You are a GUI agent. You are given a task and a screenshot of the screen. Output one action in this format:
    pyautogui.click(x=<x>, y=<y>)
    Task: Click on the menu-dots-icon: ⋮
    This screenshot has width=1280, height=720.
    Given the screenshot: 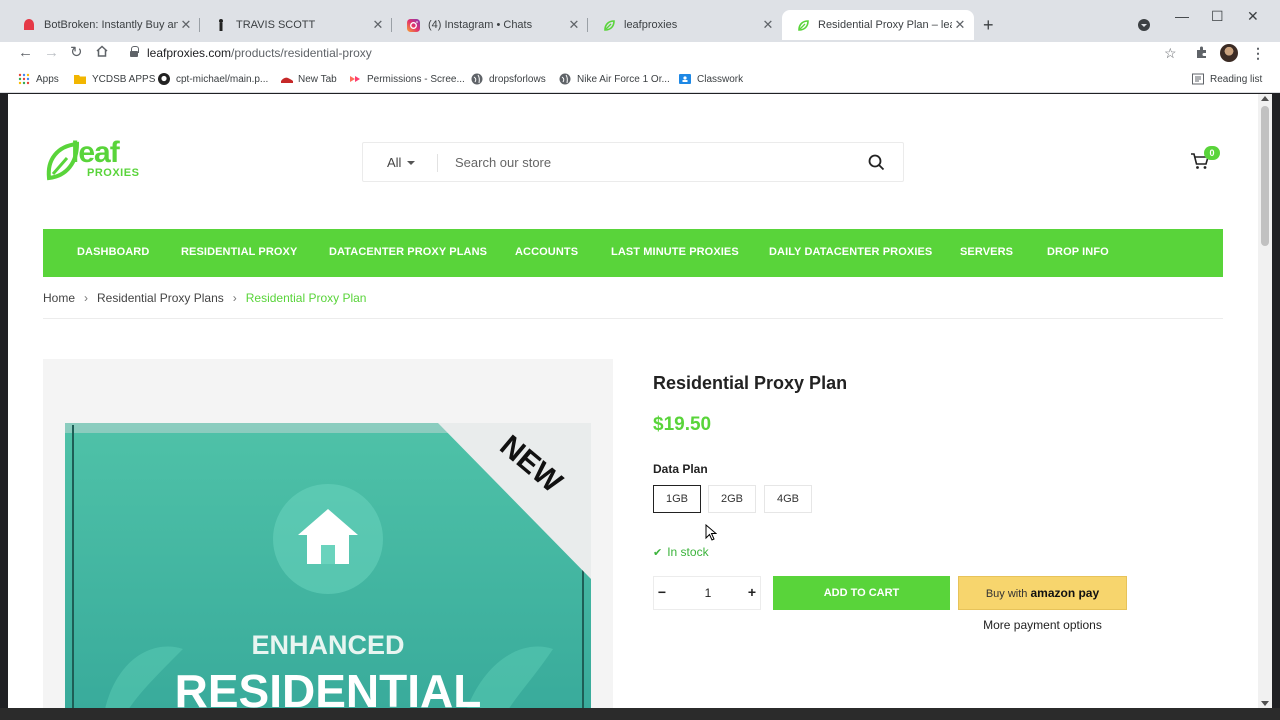 What is the action you would take?
    pyautogui.click(x=1258, y=53)
    